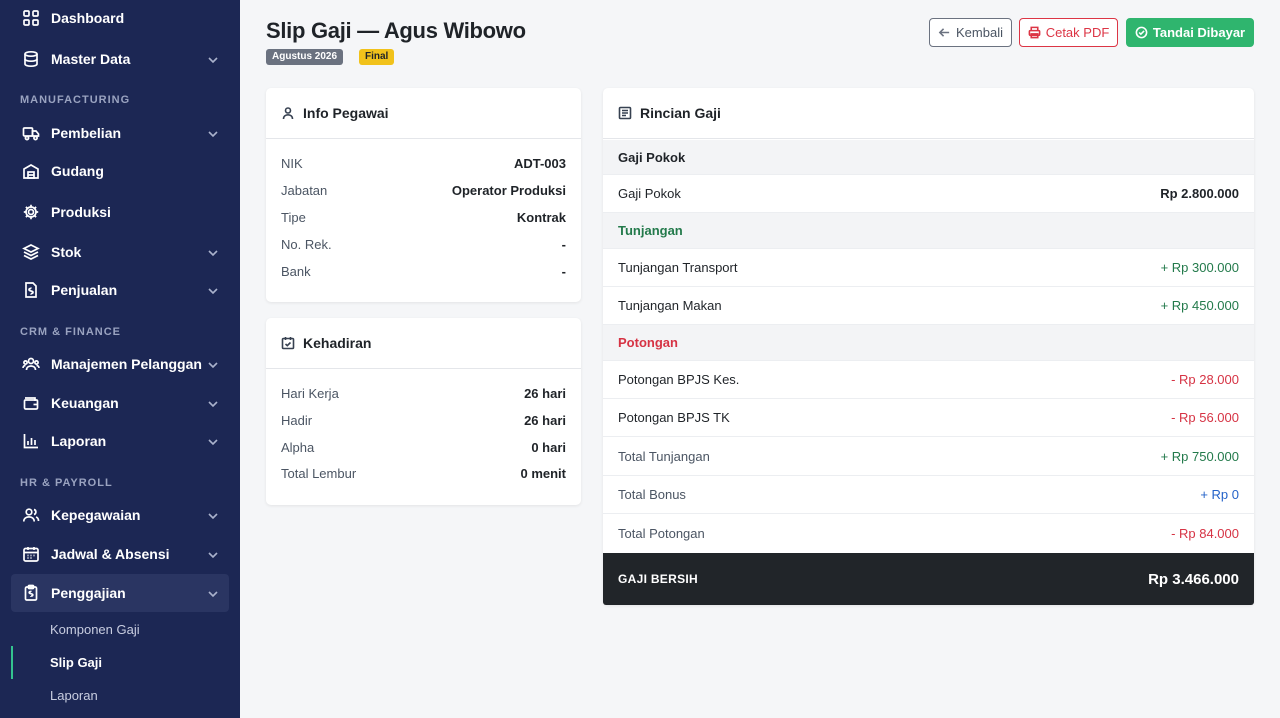  What do you see at coordinates (120, 290) in the screenshot?
I see `sidebar-item-penjualan: Penjualan` at bounding box center [120, 290].